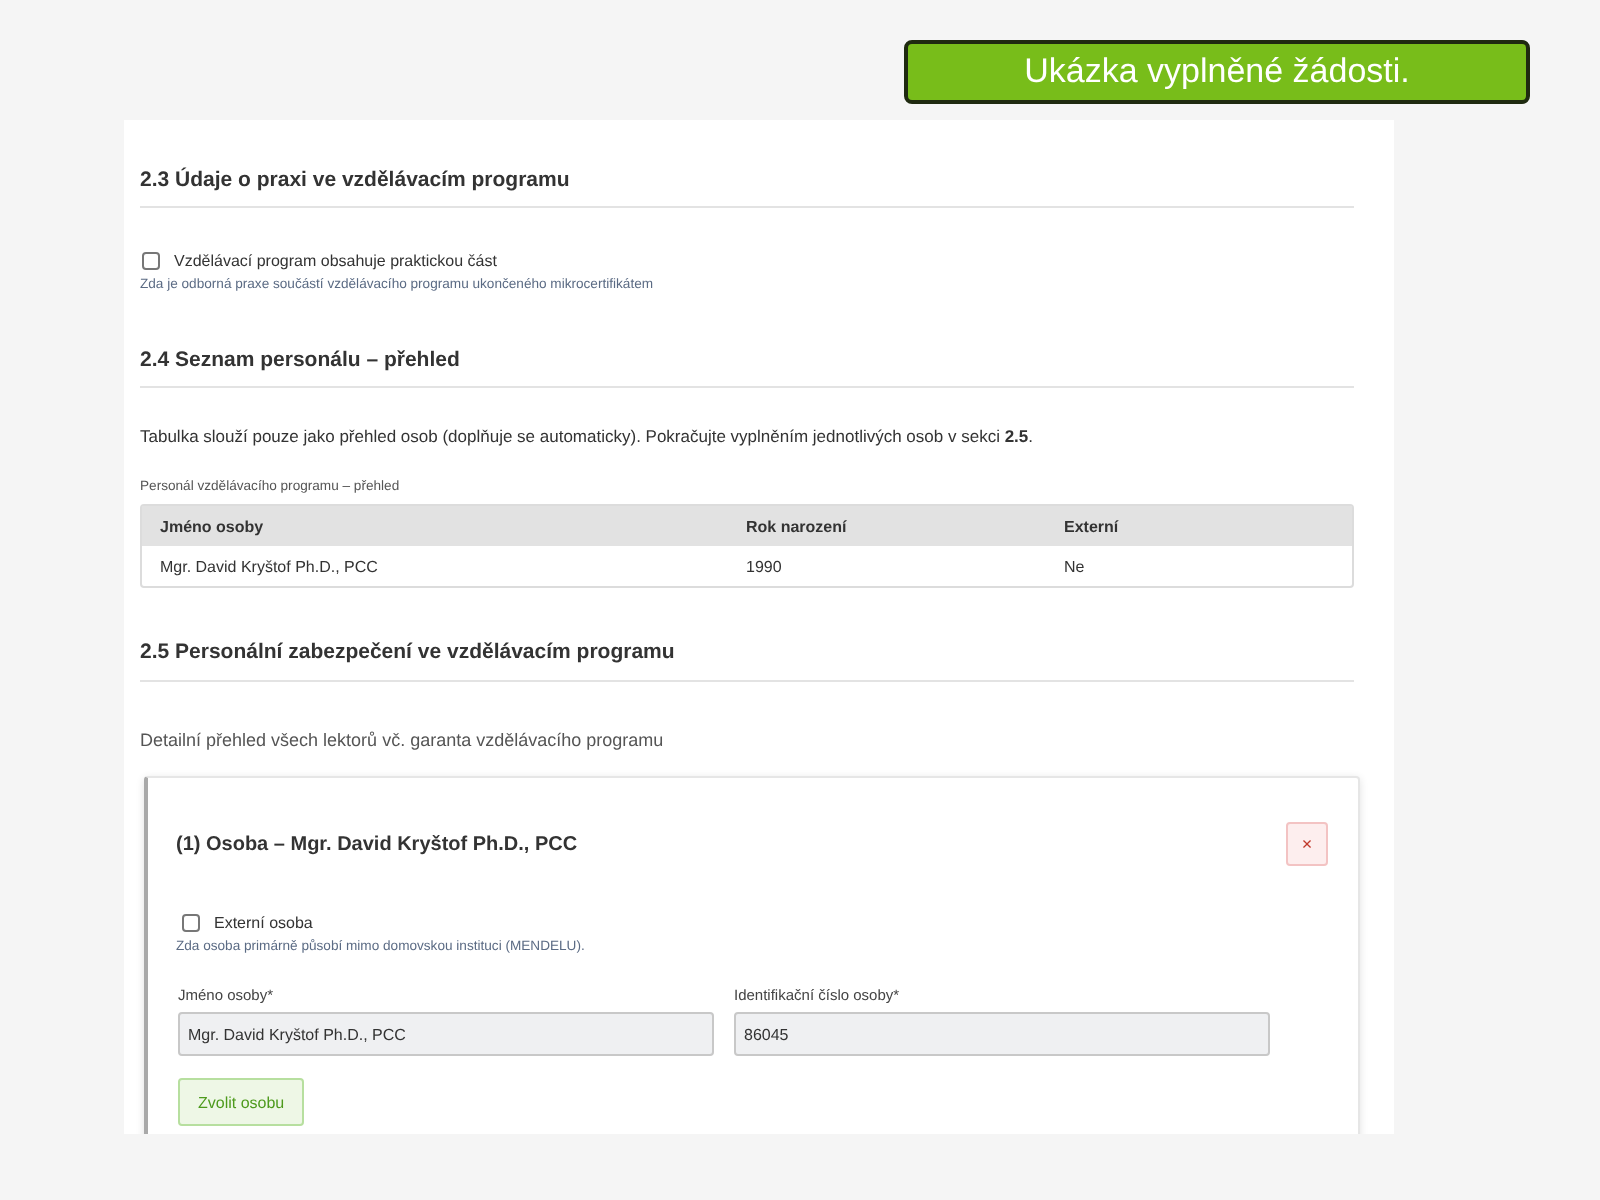 Image resolution: width=1600 pixels, height=1200 pixels. I want to click on input-field: 86045, so click(1002, 1034).